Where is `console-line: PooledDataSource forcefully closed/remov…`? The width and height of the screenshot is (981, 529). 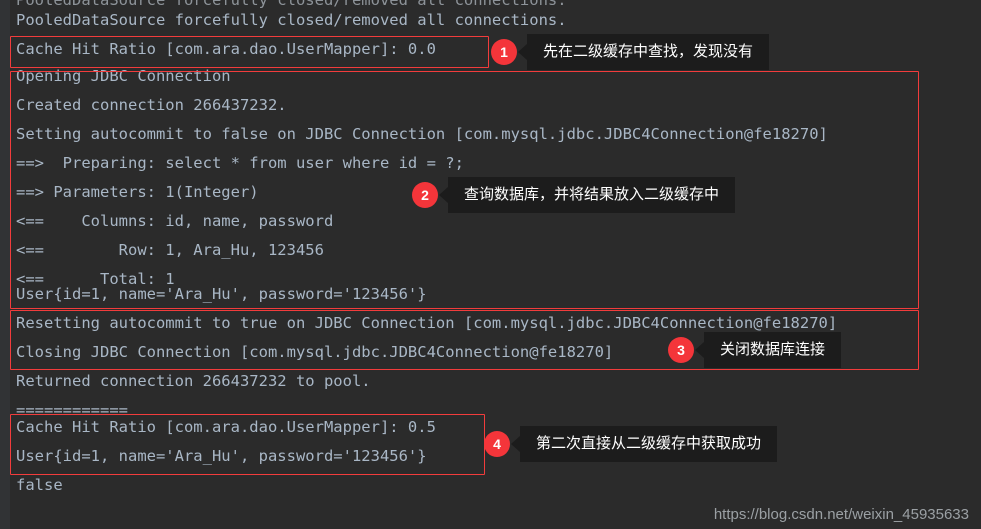 console-line: PooledDataSource forcefully closed/remov… is located at coordinates (291, 20).